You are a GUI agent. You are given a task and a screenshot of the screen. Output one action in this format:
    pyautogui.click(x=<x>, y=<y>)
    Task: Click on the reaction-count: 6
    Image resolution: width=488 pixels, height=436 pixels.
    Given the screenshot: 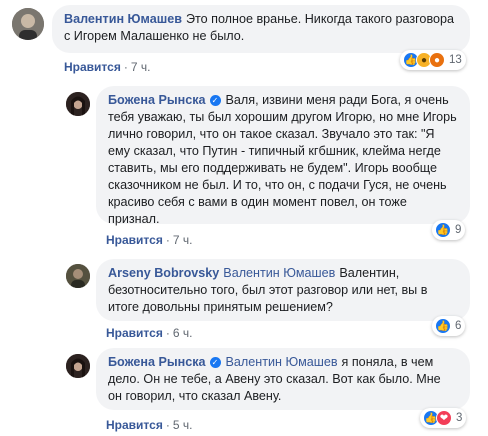 What is the action you would take?
    pyautogui.click(x=458, y=326)
    